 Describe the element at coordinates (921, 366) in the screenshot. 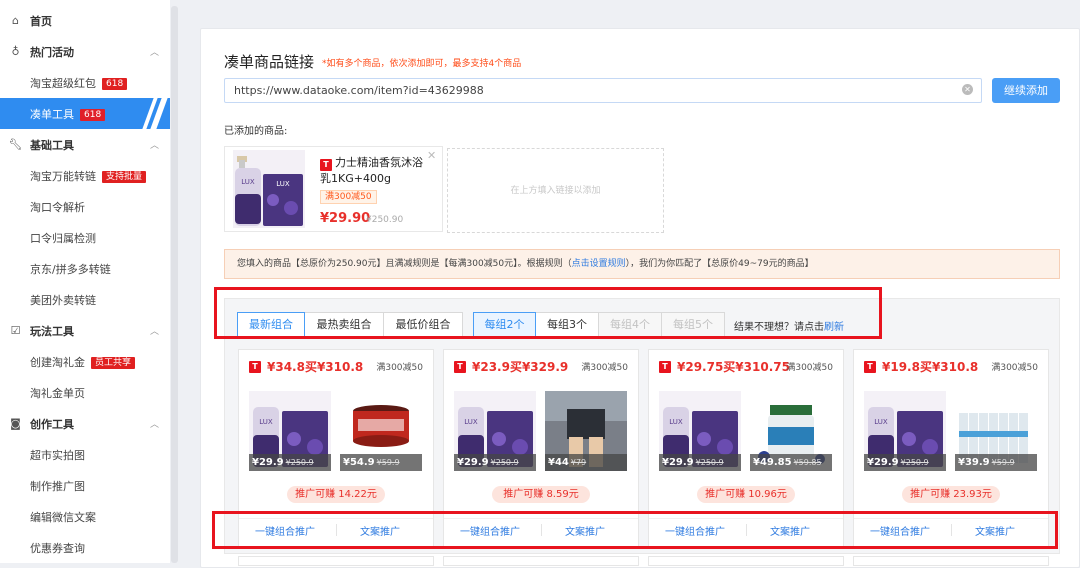

I see `combo-header: T ¥19.8买¥310.8` at that location.